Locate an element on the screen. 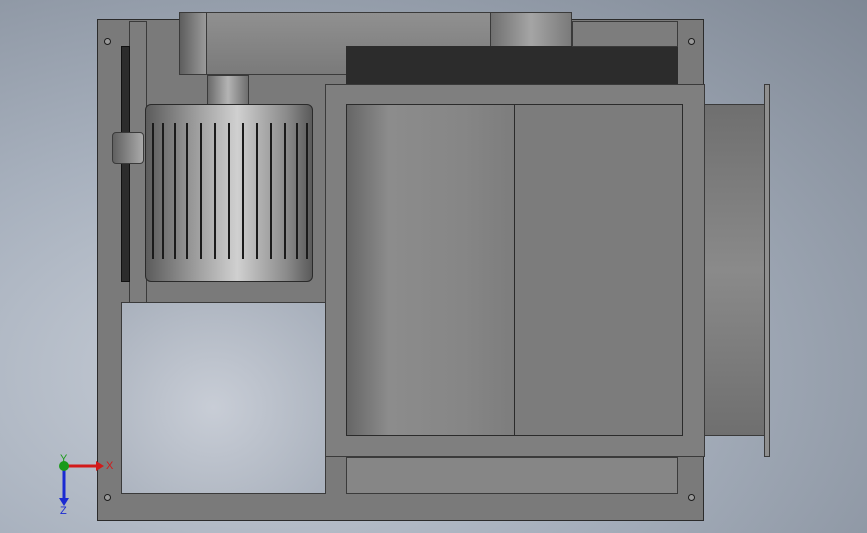 Image resolution: width=867 pixels, height=533 pixels. z-label: Z is located at coordinates (63, 510).